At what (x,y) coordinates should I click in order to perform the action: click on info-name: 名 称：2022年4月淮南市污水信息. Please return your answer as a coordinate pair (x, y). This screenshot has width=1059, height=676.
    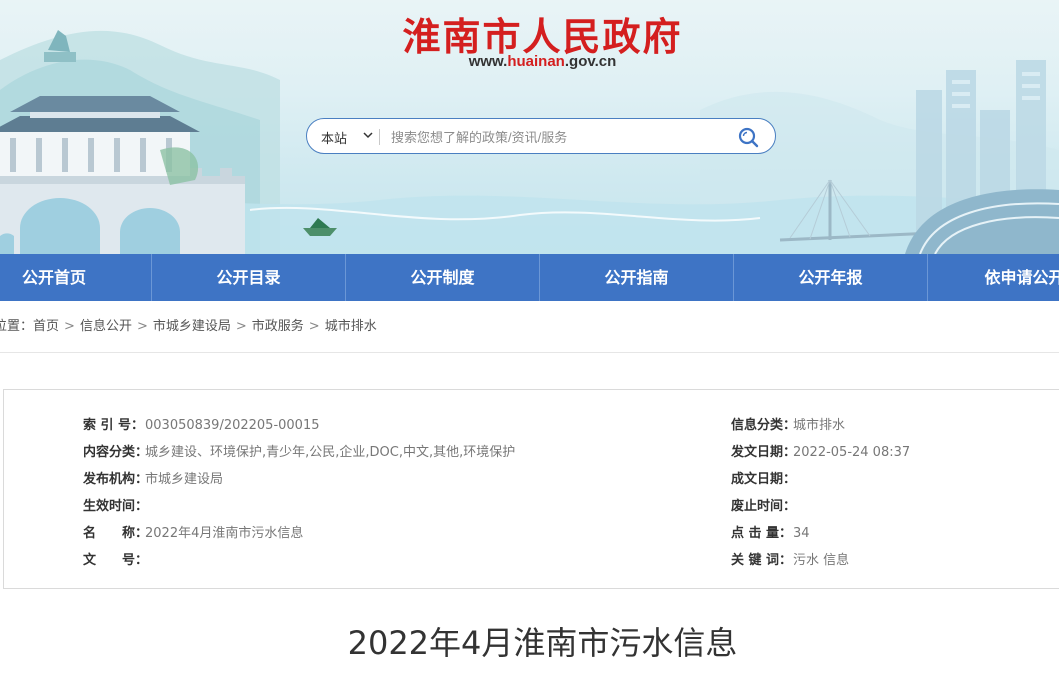
    Looking at the image, I should click on (193, 533).